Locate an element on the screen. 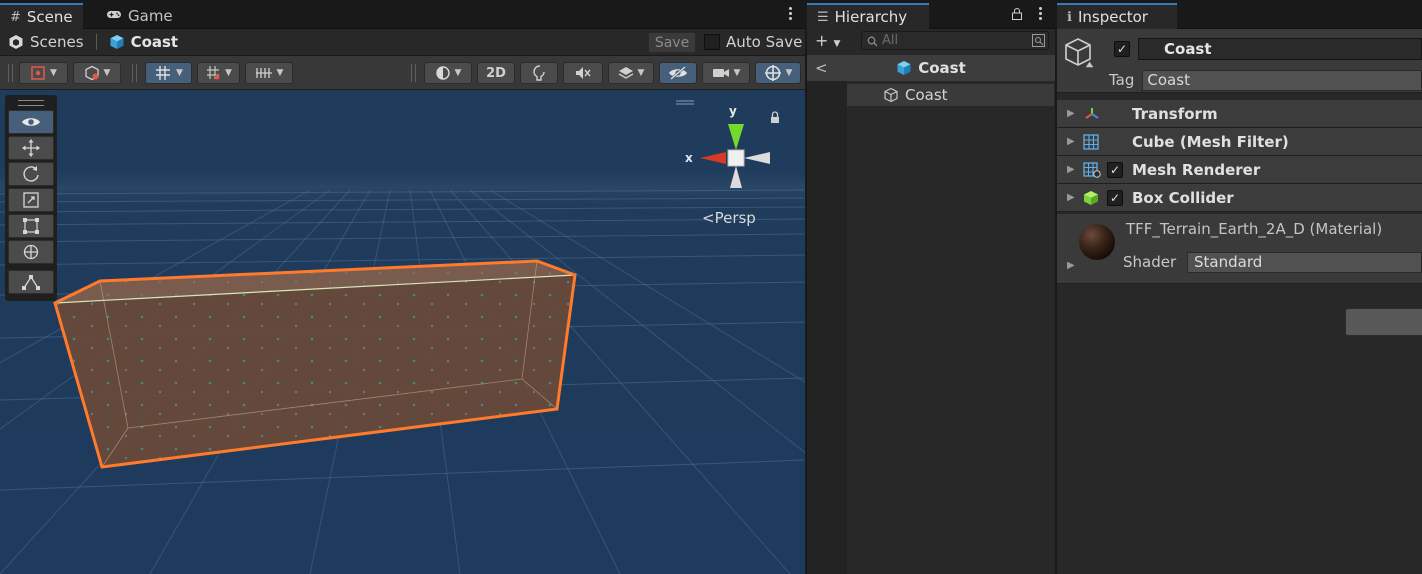  search-input: All is located at coordinates (955, 40).